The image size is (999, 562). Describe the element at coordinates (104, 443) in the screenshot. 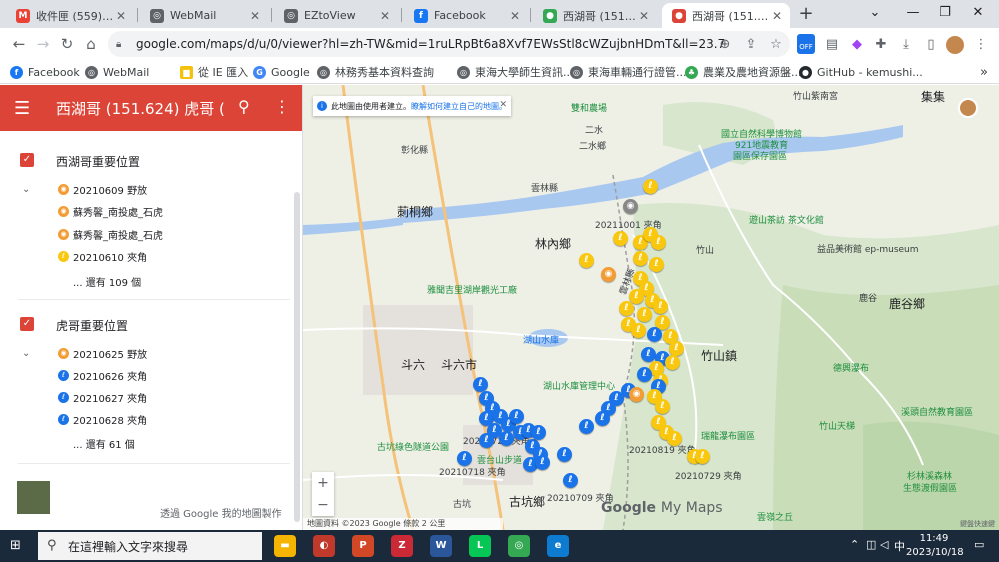

I see `more-items-link: ... 還有 61 個` at that location.